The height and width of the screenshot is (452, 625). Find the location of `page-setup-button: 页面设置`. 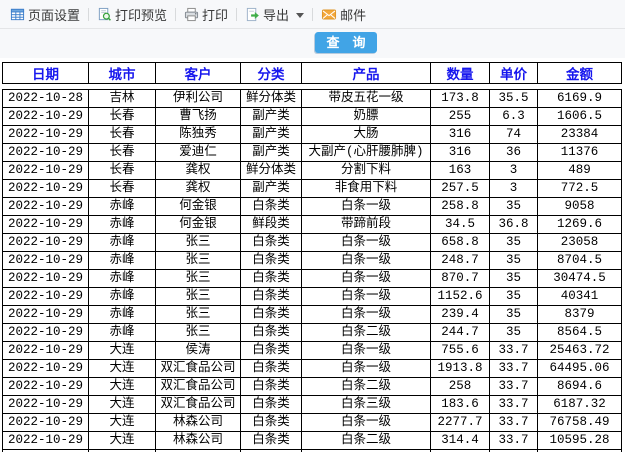

page-setup-button: 页面设置 is located at coordinates (45, 14).